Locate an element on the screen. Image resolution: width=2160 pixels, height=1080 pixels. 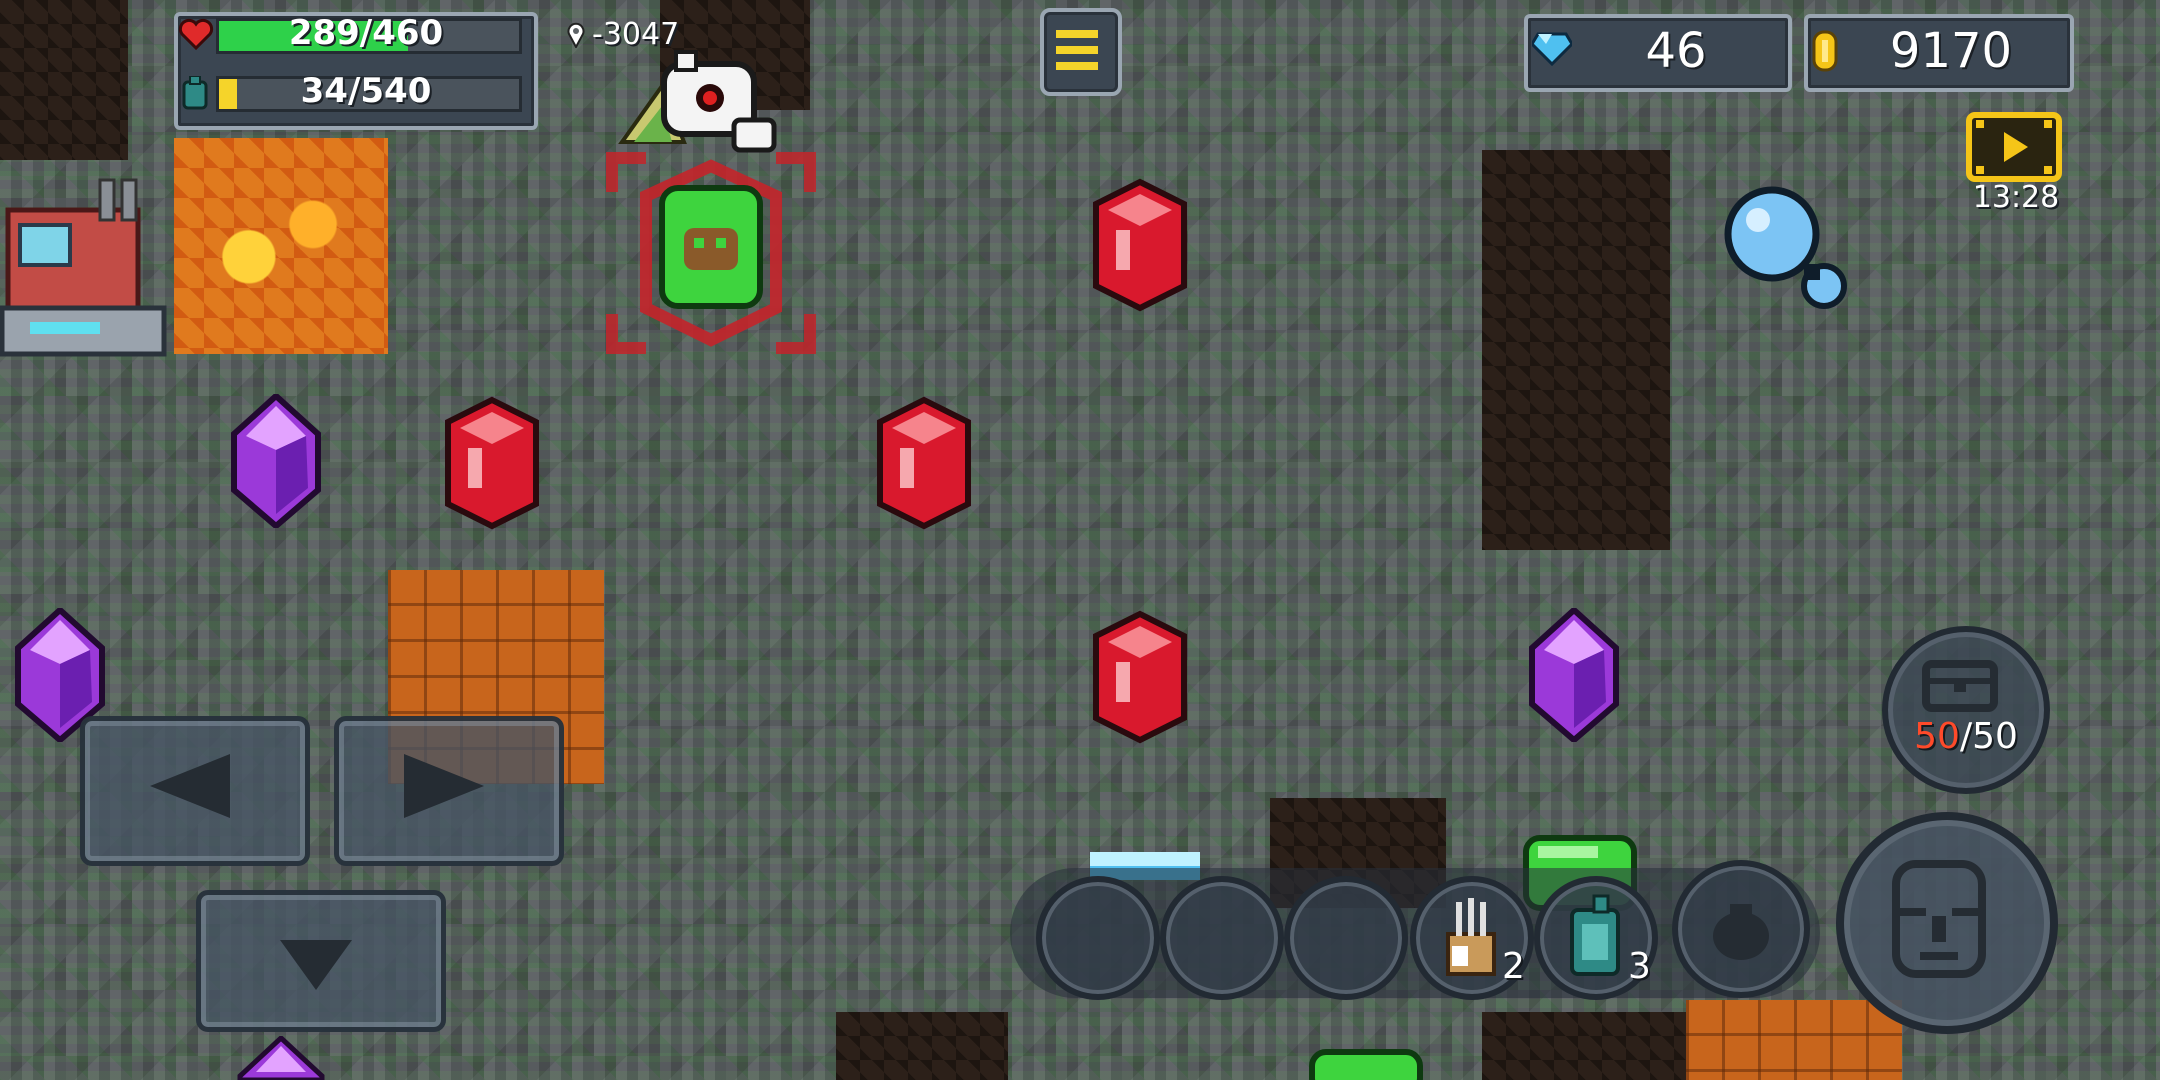
cargo-used: 50 is located at coordinates (1937, 736).